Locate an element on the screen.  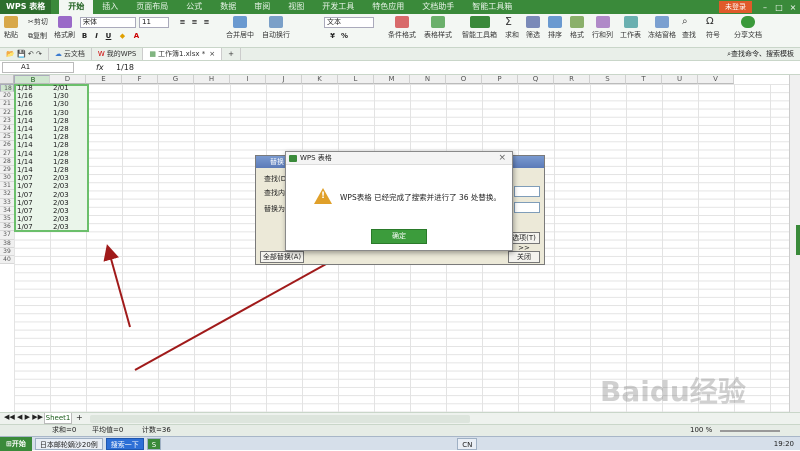
doc-tab-cloud: ☁ 云文档 is located at coordinates (70, 54).